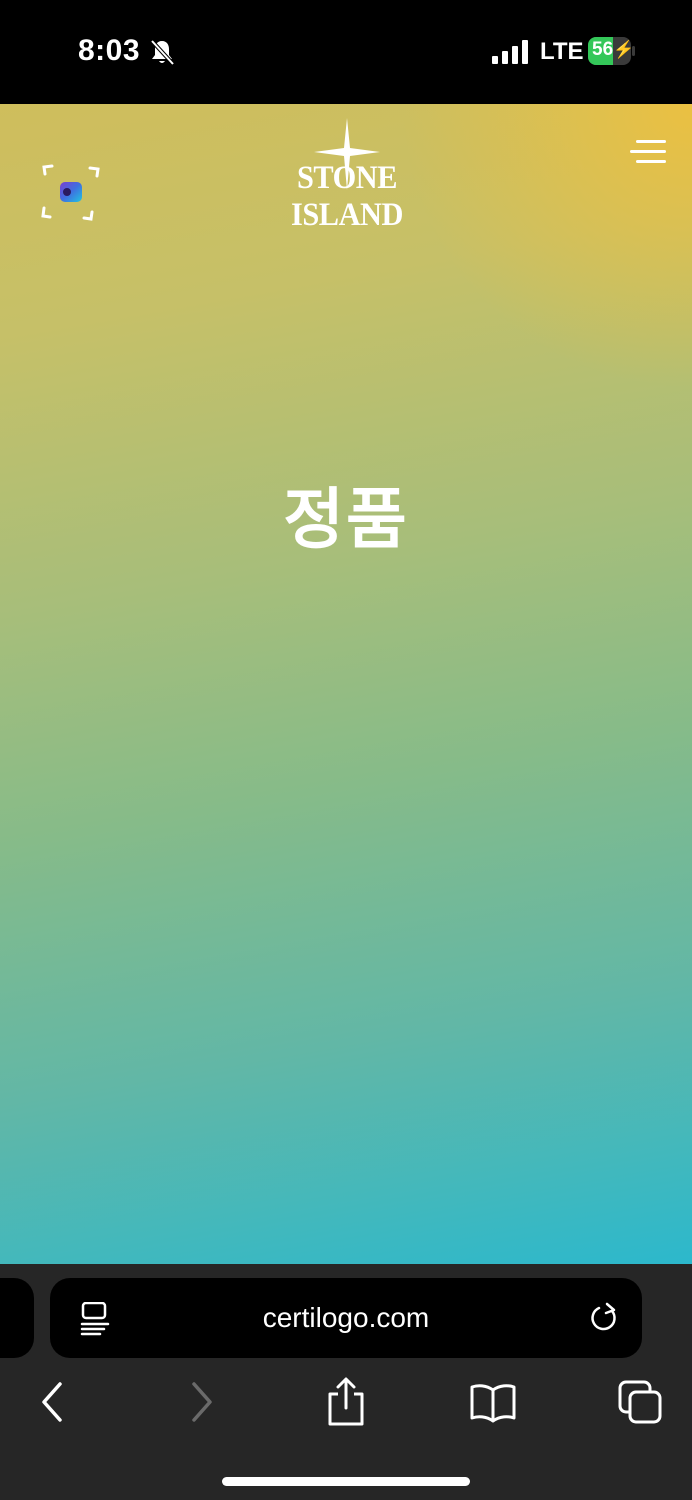 Image resolution: width=692 pixels, height=1500 pixels. Describe the element at coordinates (510, 52) in the screenshot. I see `signal-icon` at that location.